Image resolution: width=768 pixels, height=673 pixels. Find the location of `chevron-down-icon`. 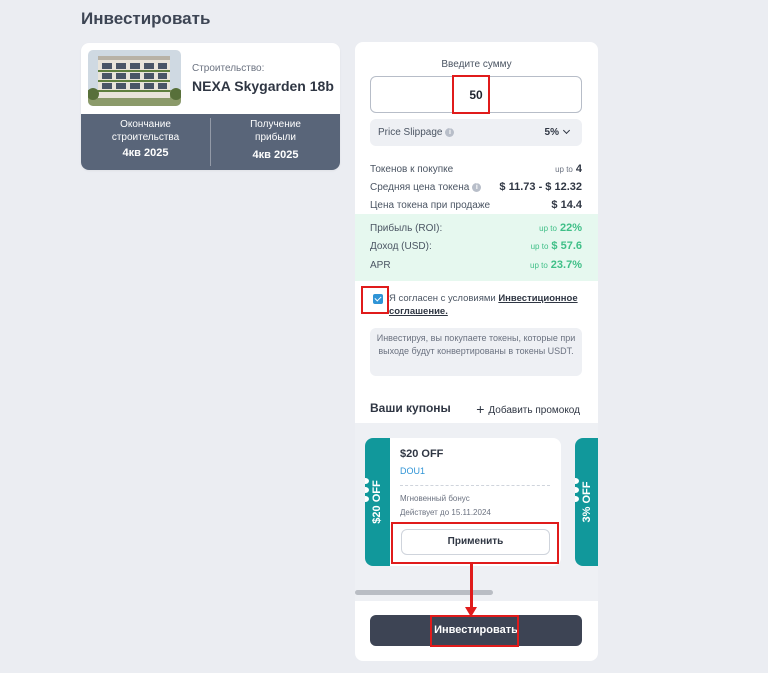

chevron-down-icon is located at coordinates (566, 130).